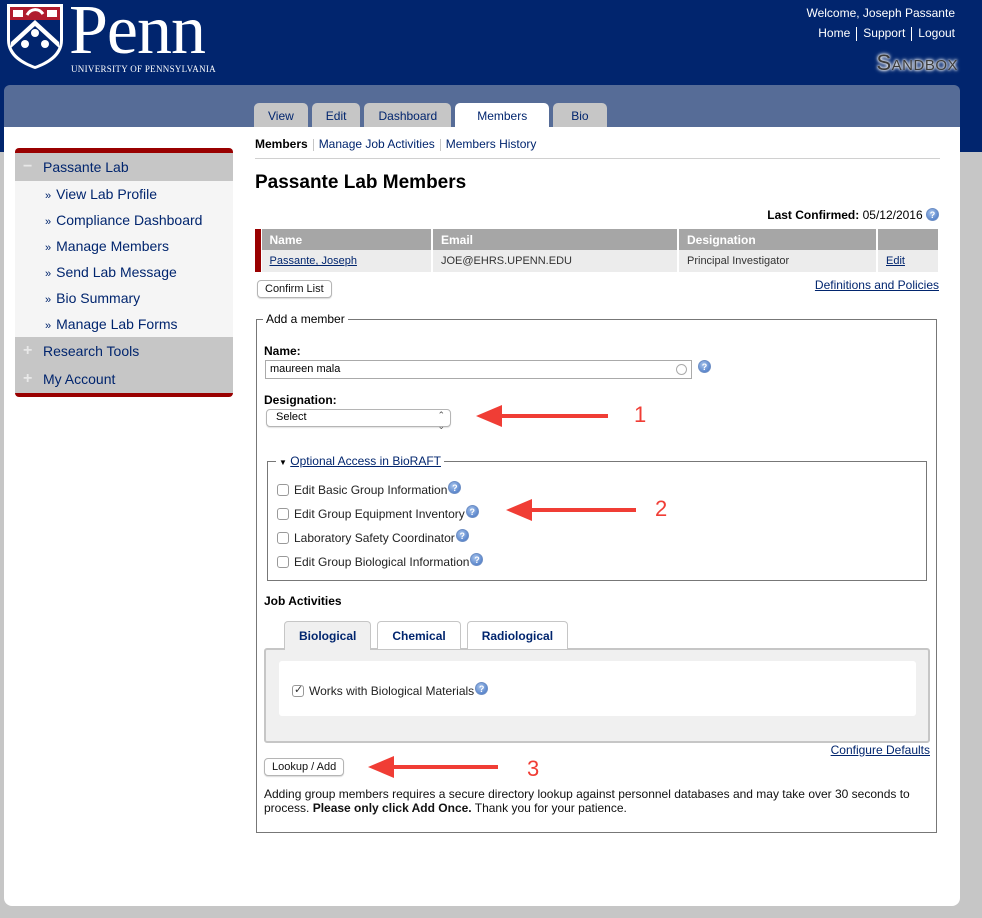 The height and width of the screenshot is (918, 982). Describe the element at coordinates (392, 808) in the screenshot. I see `note-emphasis: Please only click Add Once.` at that location.